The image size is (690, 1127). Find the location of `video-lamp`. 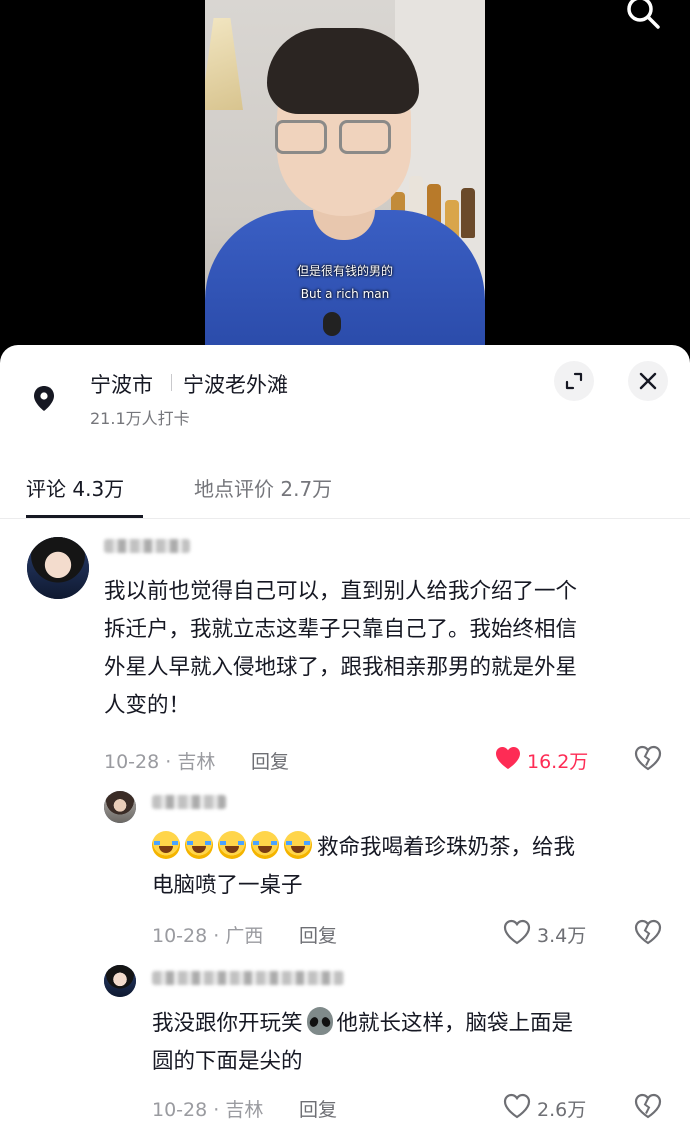

video-lamp is located at coordinates (224, 64).